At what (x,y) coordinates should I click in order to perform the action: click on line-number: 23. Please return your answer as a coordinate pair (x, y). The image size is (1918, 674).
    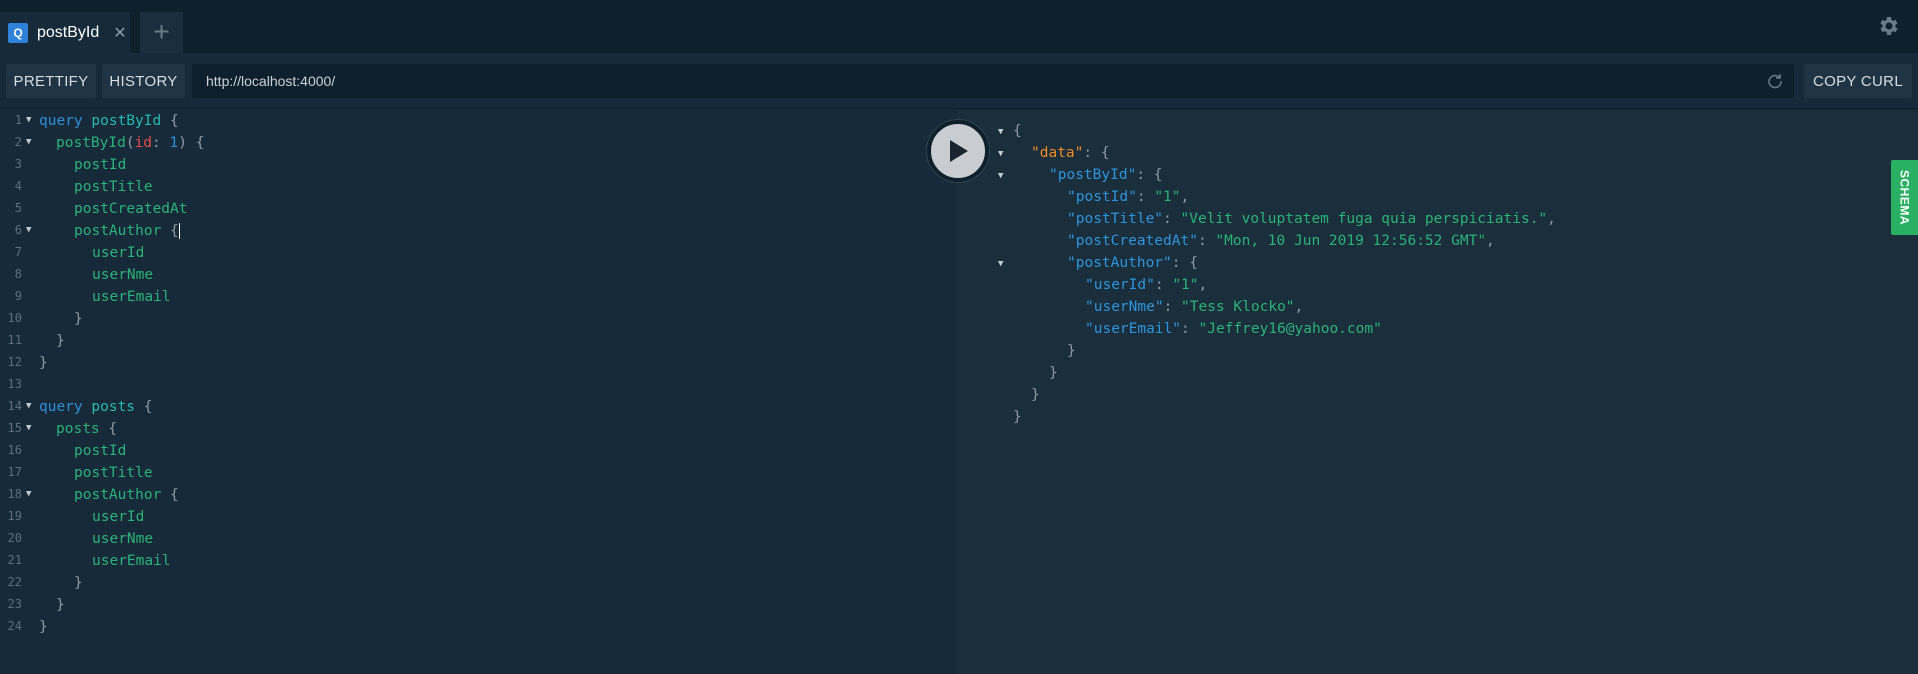
    Looking at the image, I should click on (14, 604).